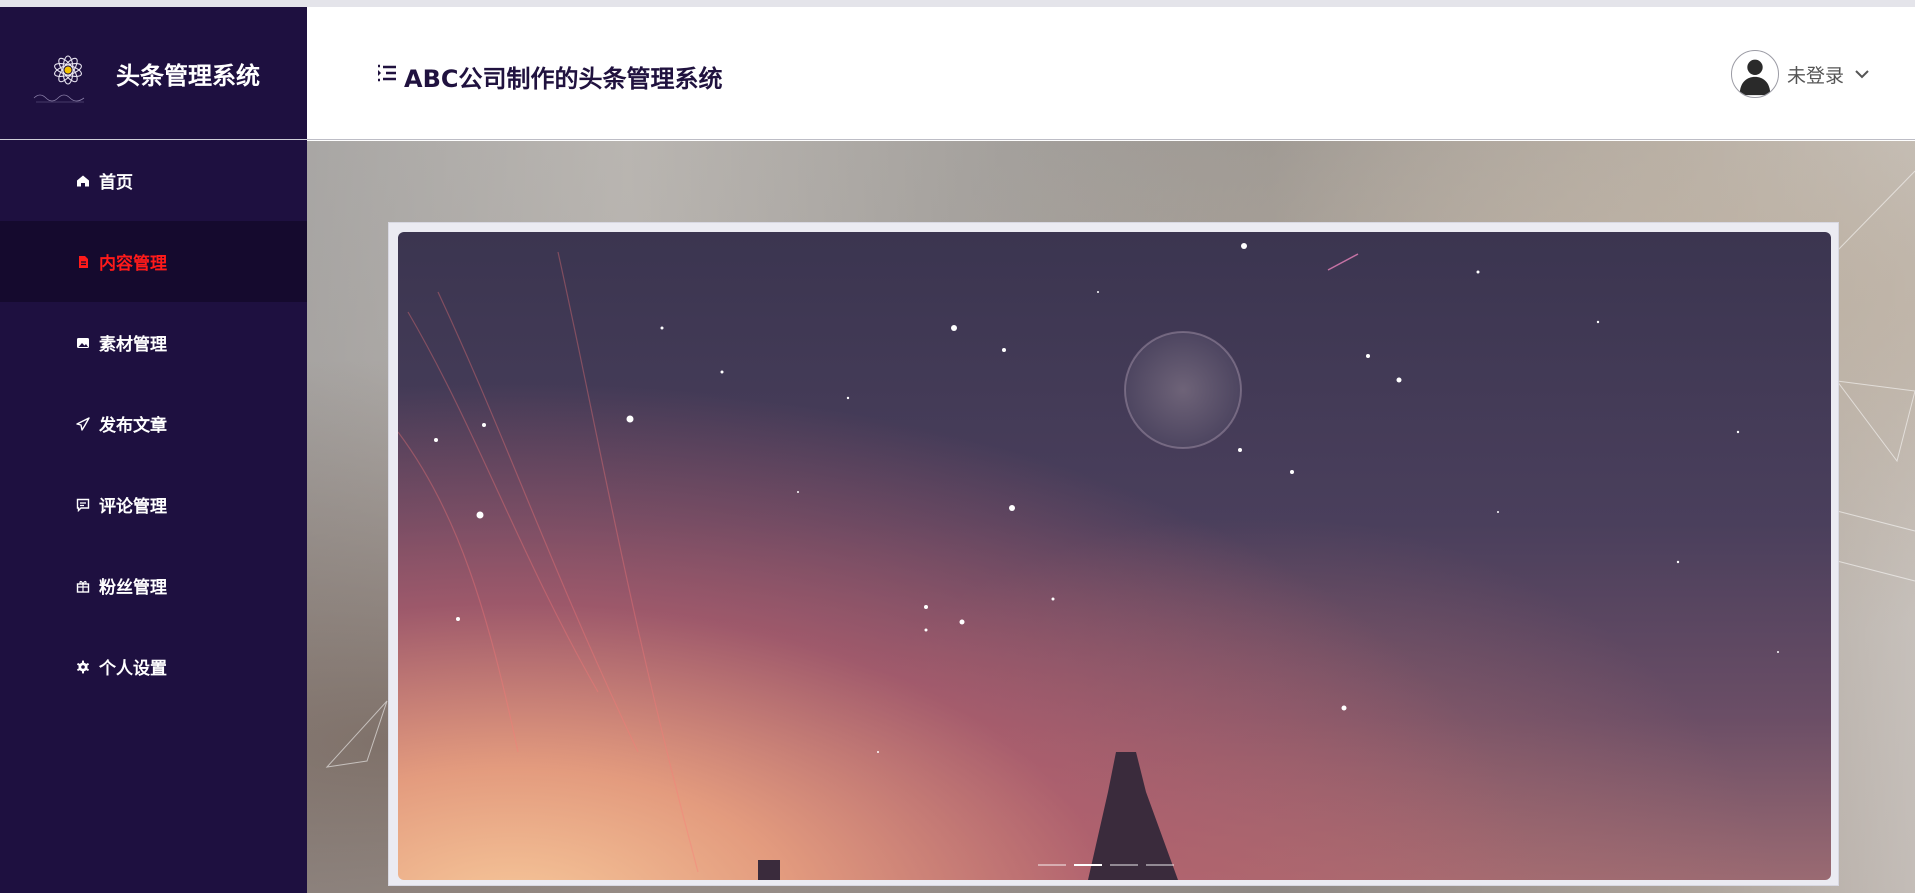 The width and height of the screenshot is (1915, 893). What do you see at coordinates (83, 667) in the screenshot?
I see `gear-icon` at bounding box center [83, 667].